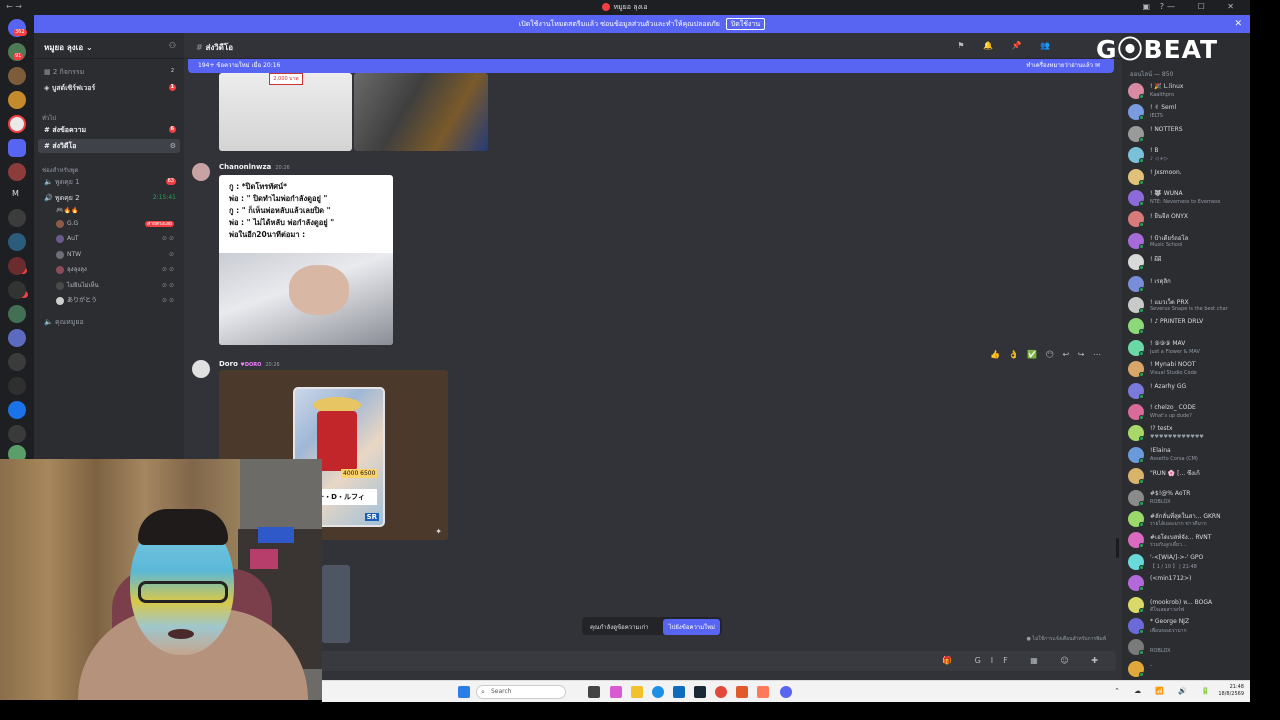 Image resolution: width=1280 pixels, height=720 pixels. What do you see at coordinates (1186, 155) in the screenshot?
I see `member-item: ! B ♪ ◁ ⏸ ▷` at bounding box center [1186, 155].